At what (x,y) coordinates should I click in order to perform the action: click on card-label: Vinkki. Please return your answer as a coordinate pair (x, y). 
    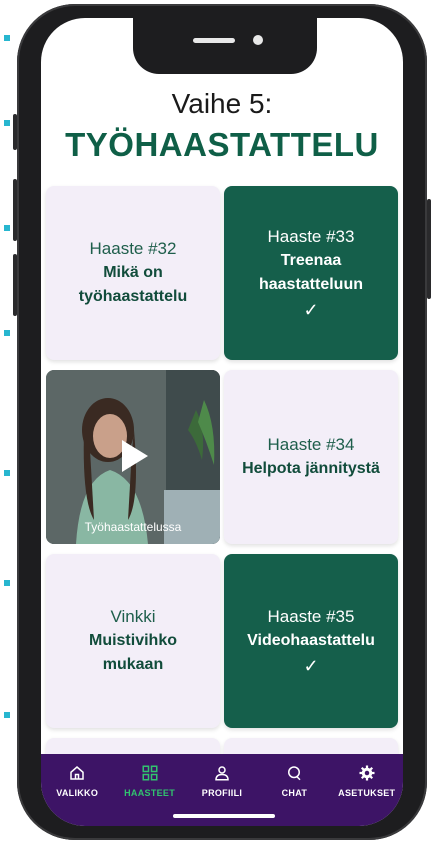
    Looking at the image, I should click on (133, 616).